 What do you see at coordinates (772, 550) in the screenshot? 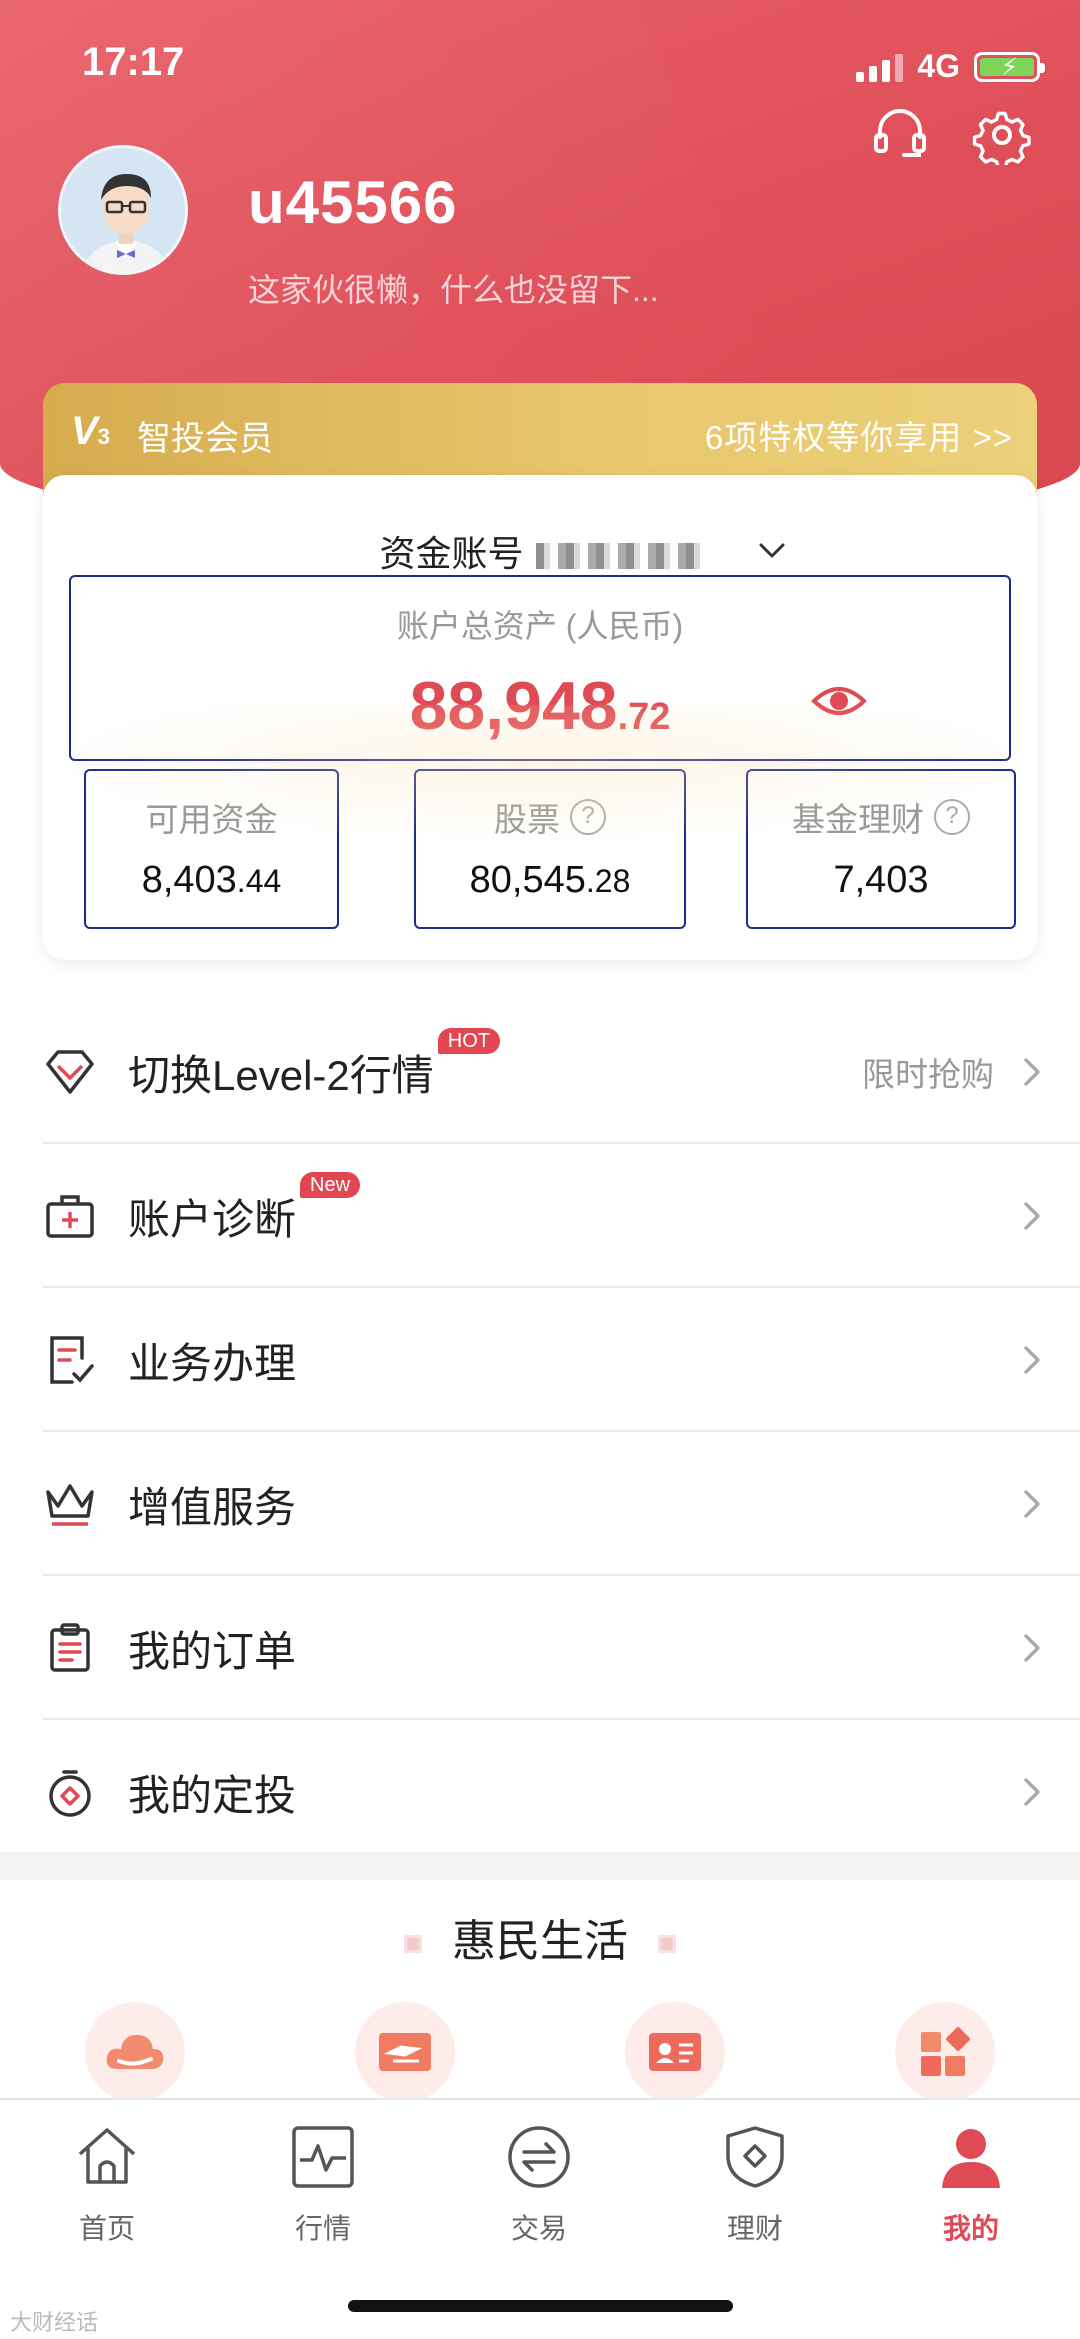
I see `chevron-down-icon` at bounding box center [772, 550].